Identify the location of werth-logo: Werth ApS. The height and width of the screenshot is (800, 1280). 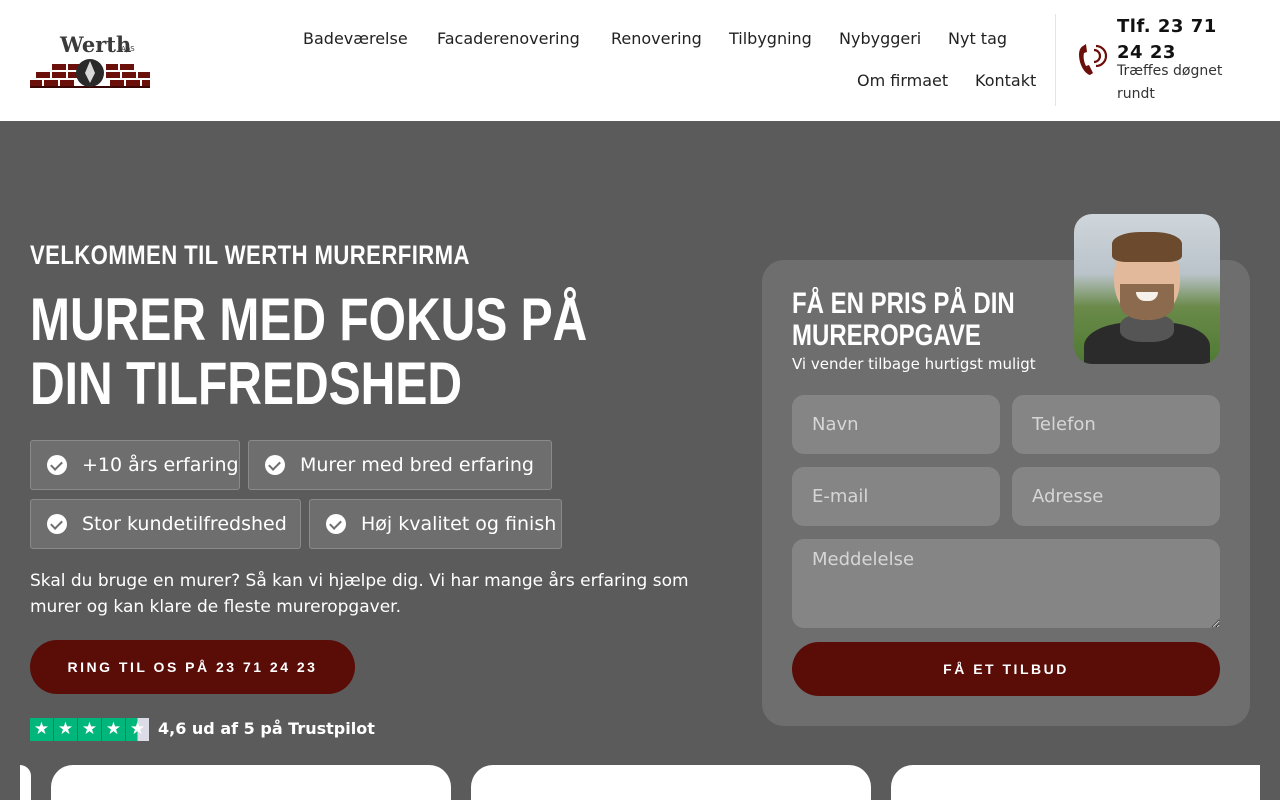
(90, 60).